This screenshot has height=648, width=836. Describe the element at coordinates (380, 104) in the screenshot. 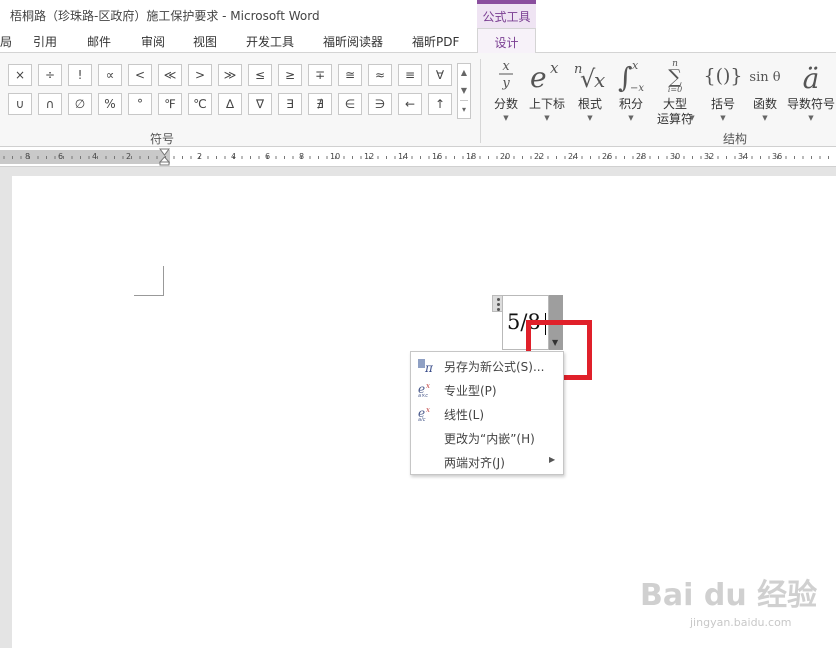

I see `symbol-button: ∋` at that location.